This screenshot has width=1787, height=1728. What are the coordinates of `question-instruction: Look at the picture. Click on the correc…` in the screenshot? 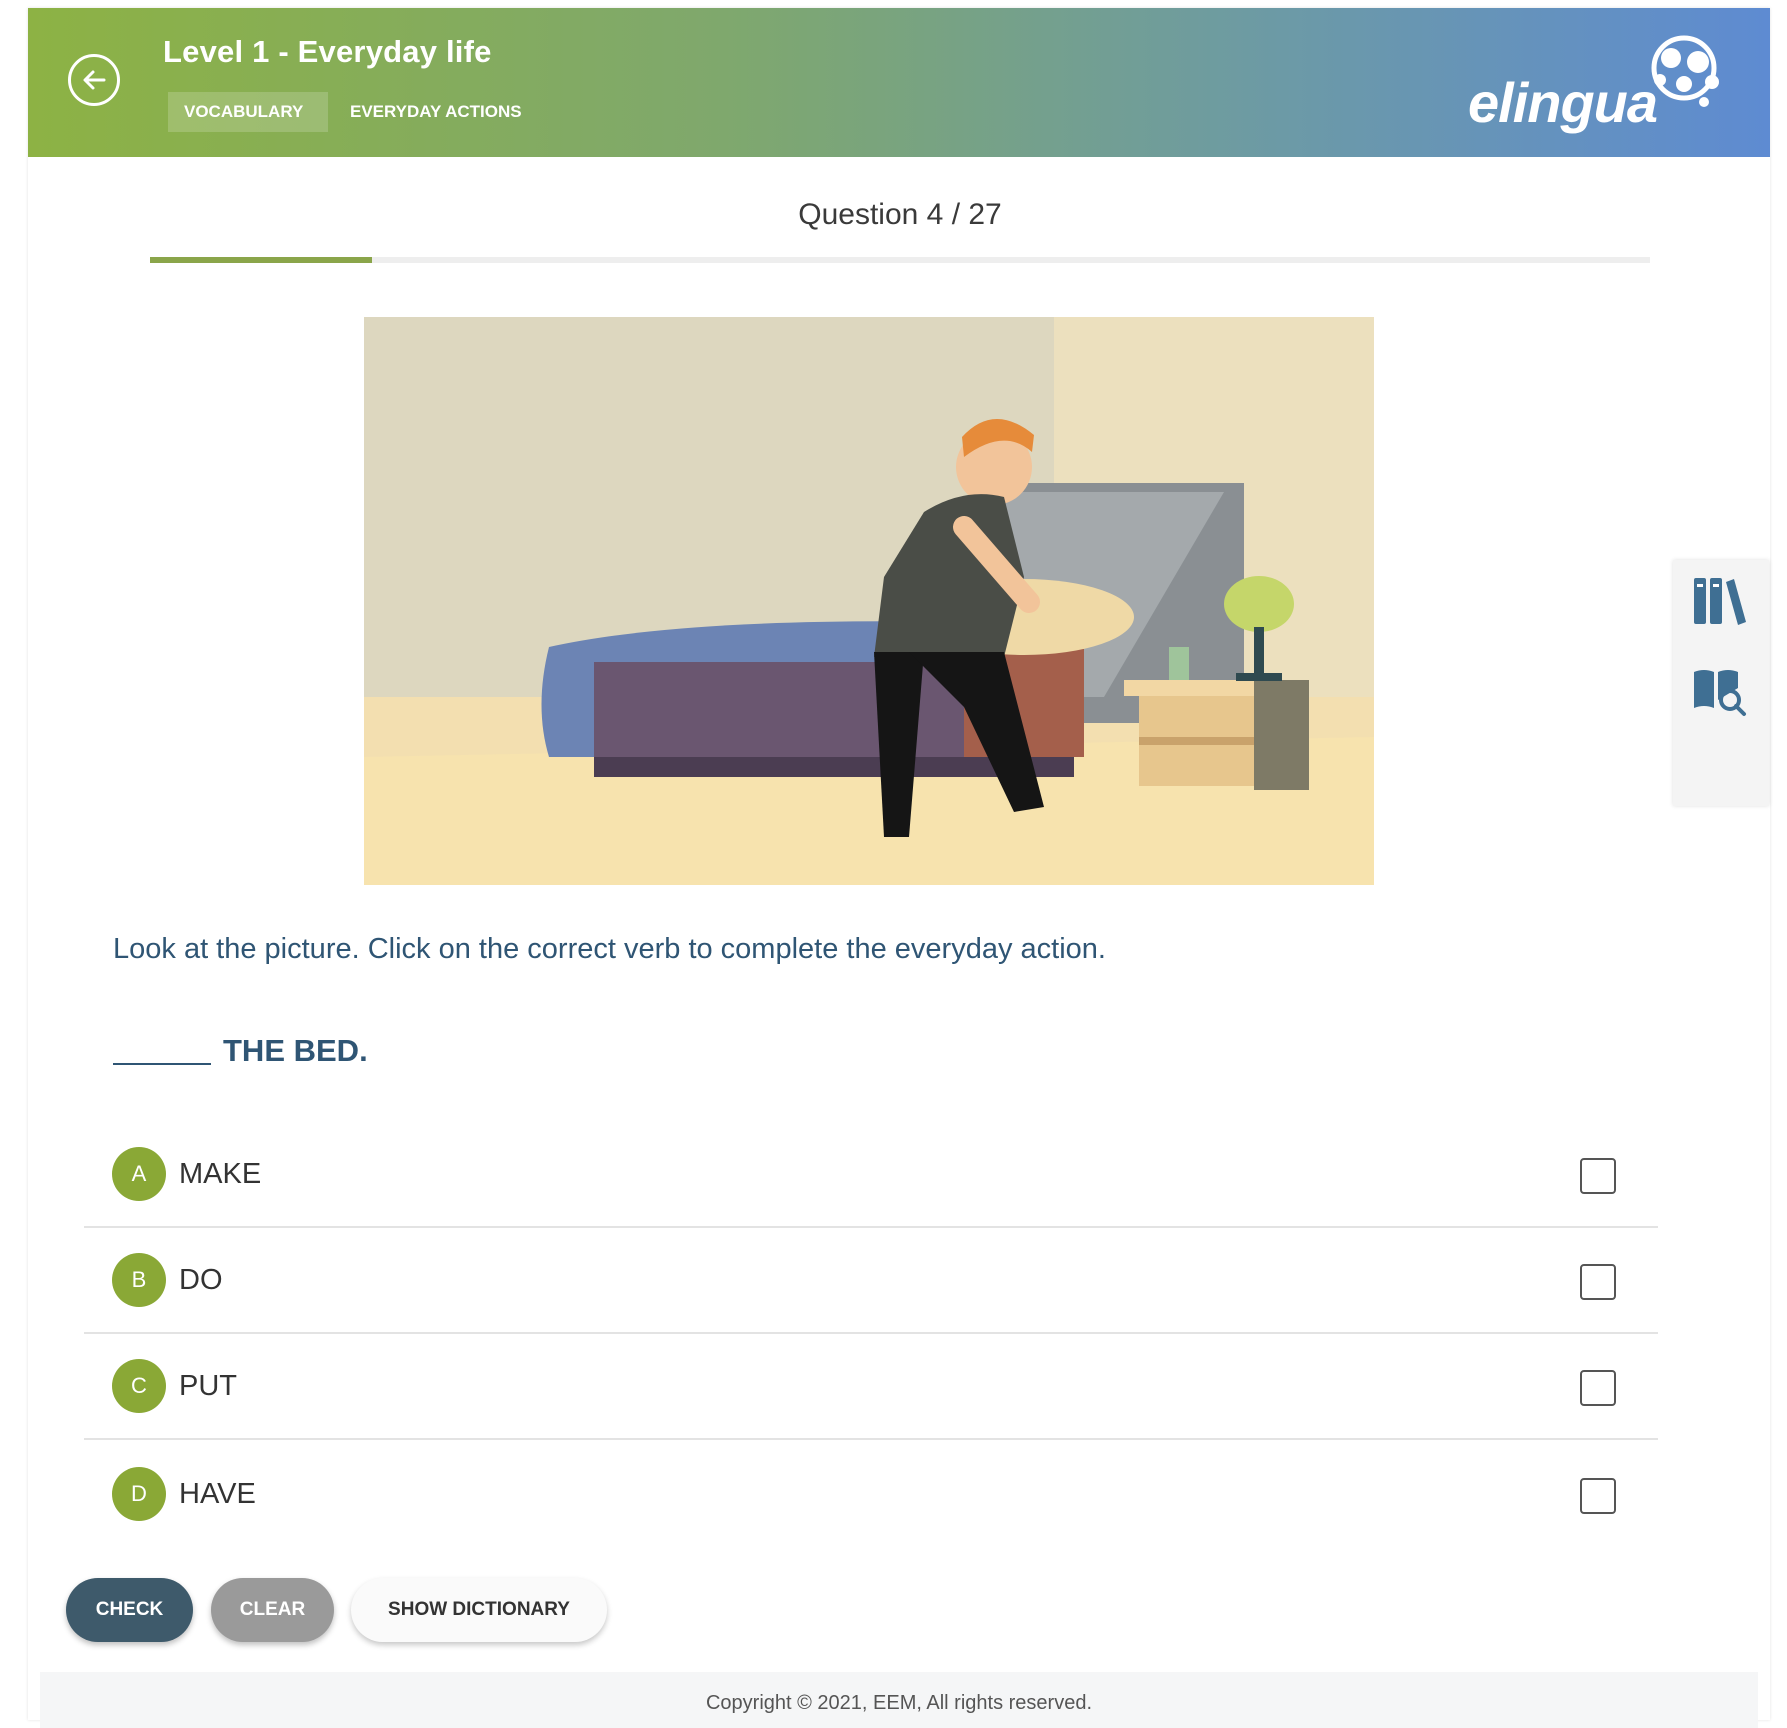 It's located at (609, 949).